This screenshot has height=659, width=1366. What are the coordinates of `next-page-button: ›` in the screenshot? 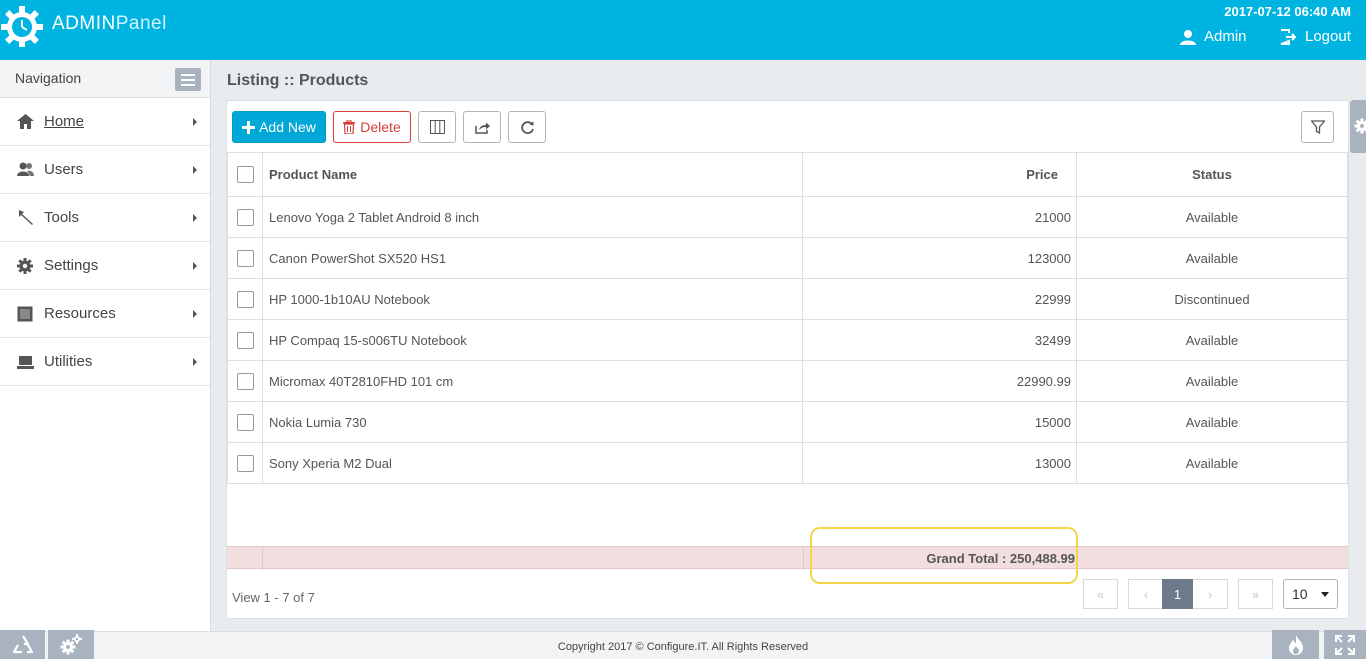 It's located at (1210, 594).